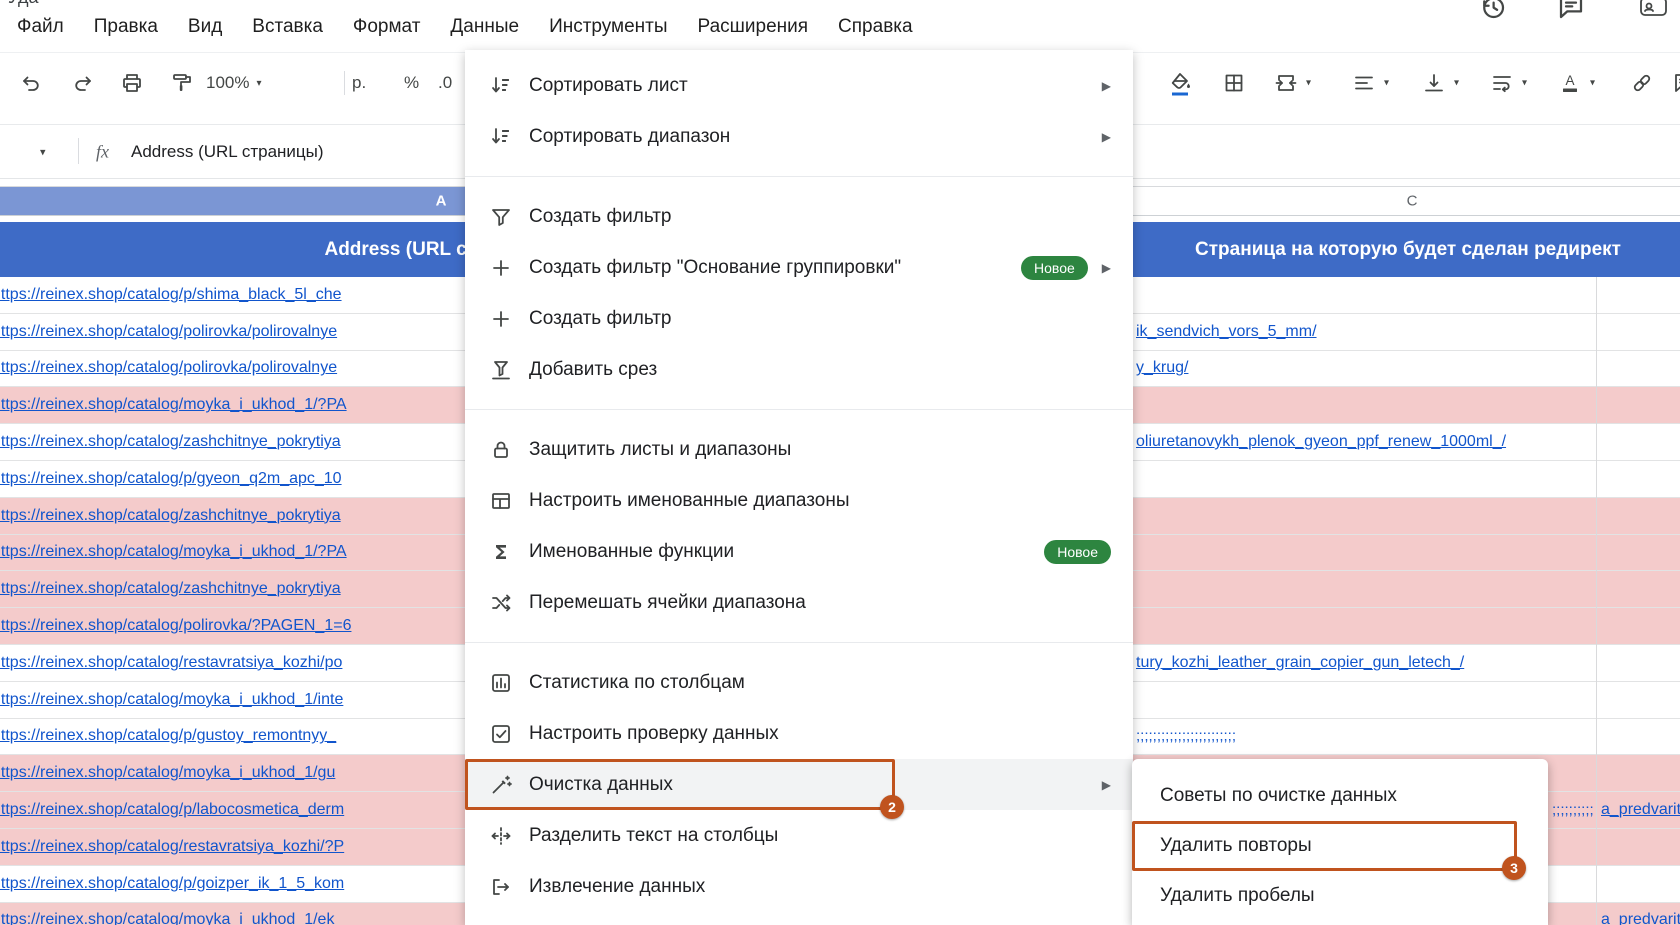 This screenshot has height=925, width=1680. Describe the element at coordinates (1340, 796) in the screenshot. I see `submenu-item: Советы по очистке данных` at that location.